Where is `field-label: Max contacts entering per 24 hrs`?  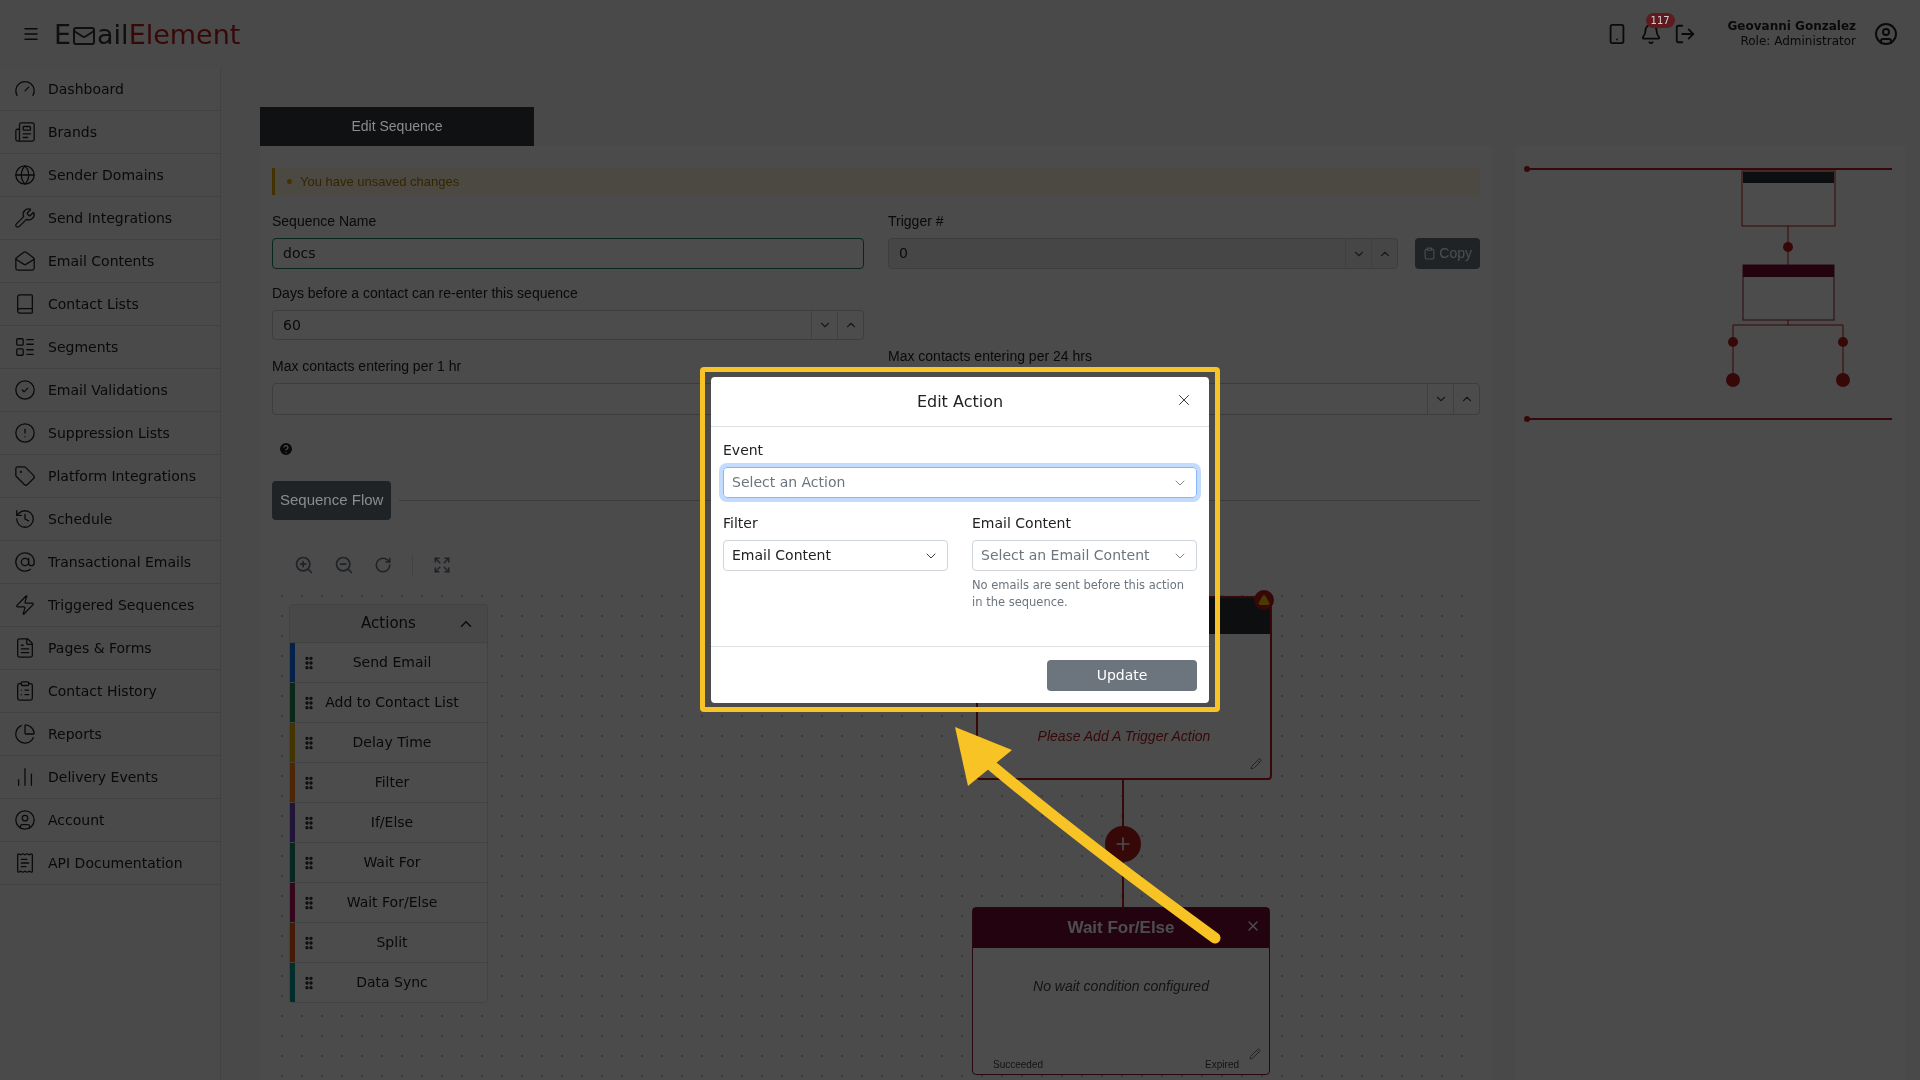
field-label: Max contacts entering per 24 hrs is located at coordinates (990, 356).